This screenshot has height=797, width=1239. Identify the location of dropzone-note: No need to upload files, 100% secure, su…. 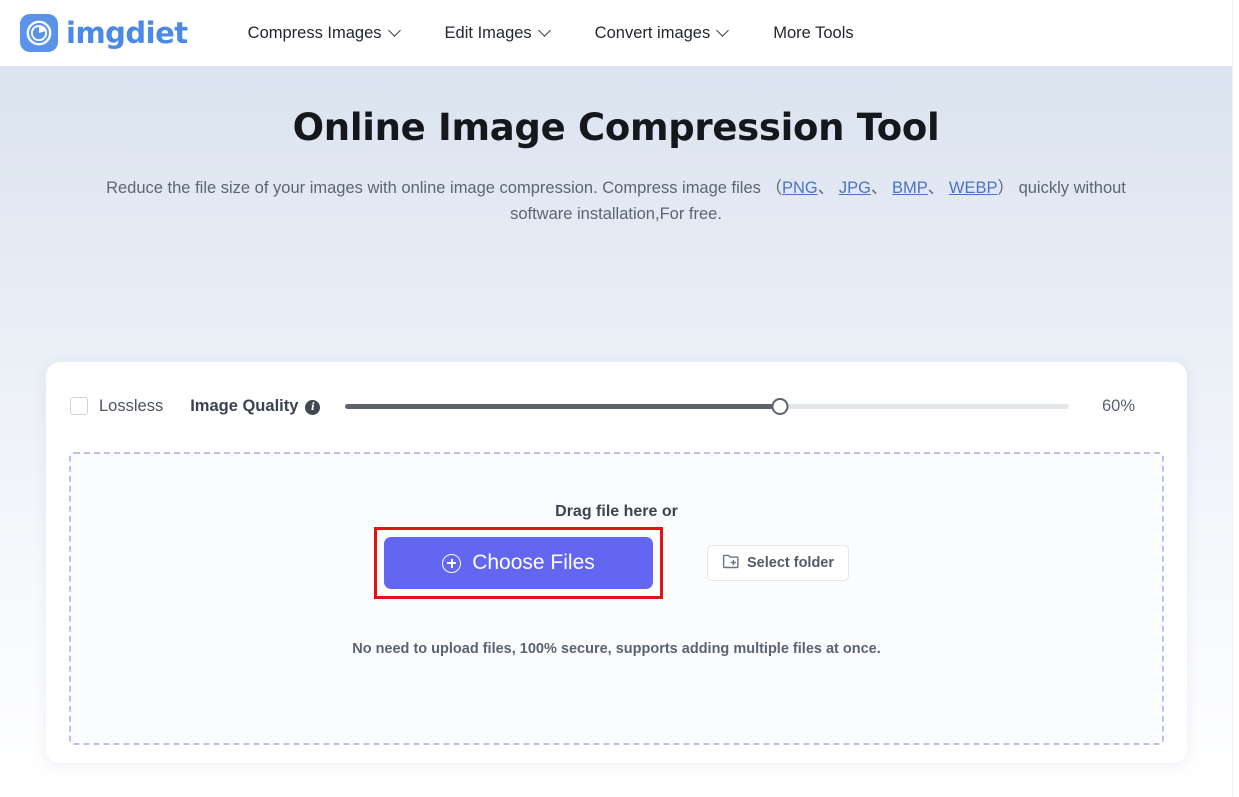
(616, 649).